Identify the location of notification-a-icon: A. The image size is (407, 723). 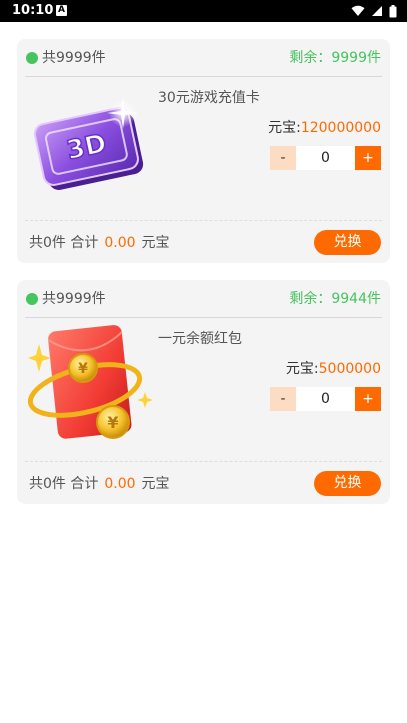
(61, 10).